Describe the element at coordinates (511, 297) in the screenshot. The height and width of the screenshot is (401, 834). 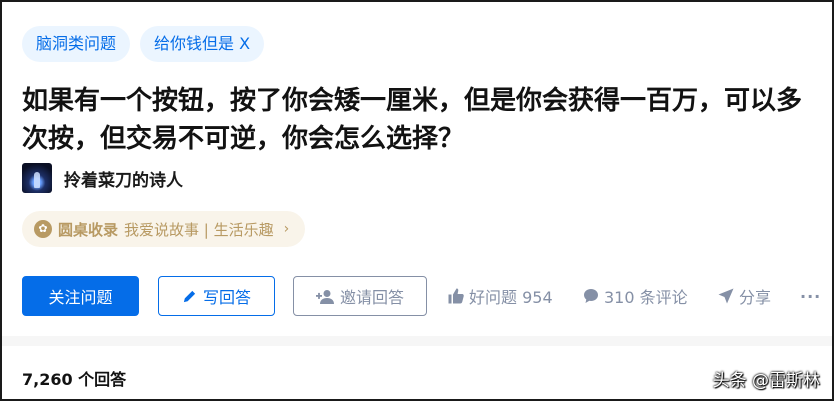
I see `good-question-count: 好问题 954` at that location.